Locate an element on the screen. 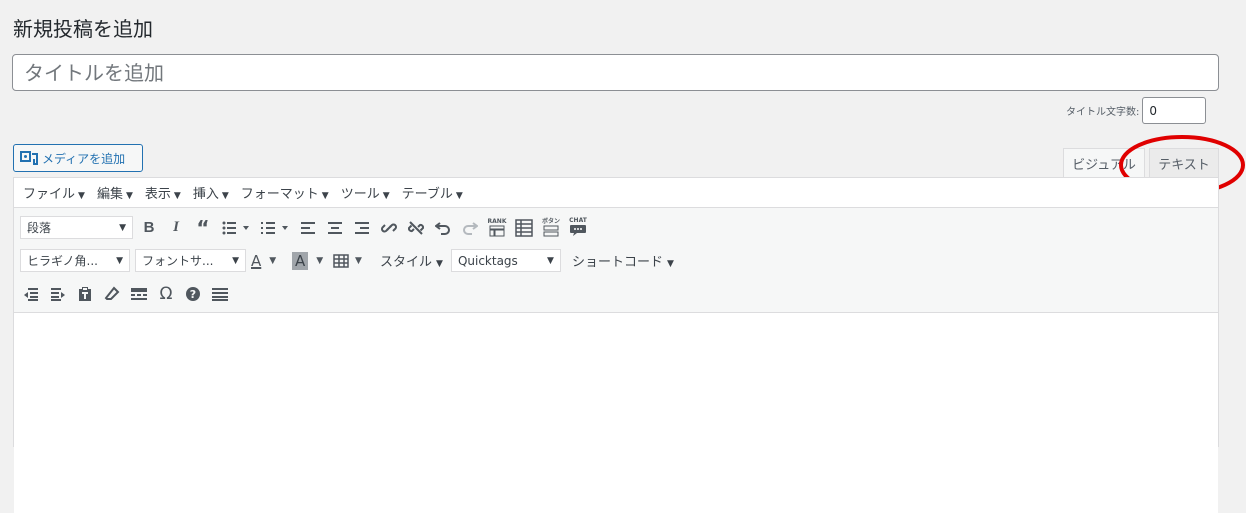 The image size is (1246, 513). align-right-icon is located at coordinates (362, 228).